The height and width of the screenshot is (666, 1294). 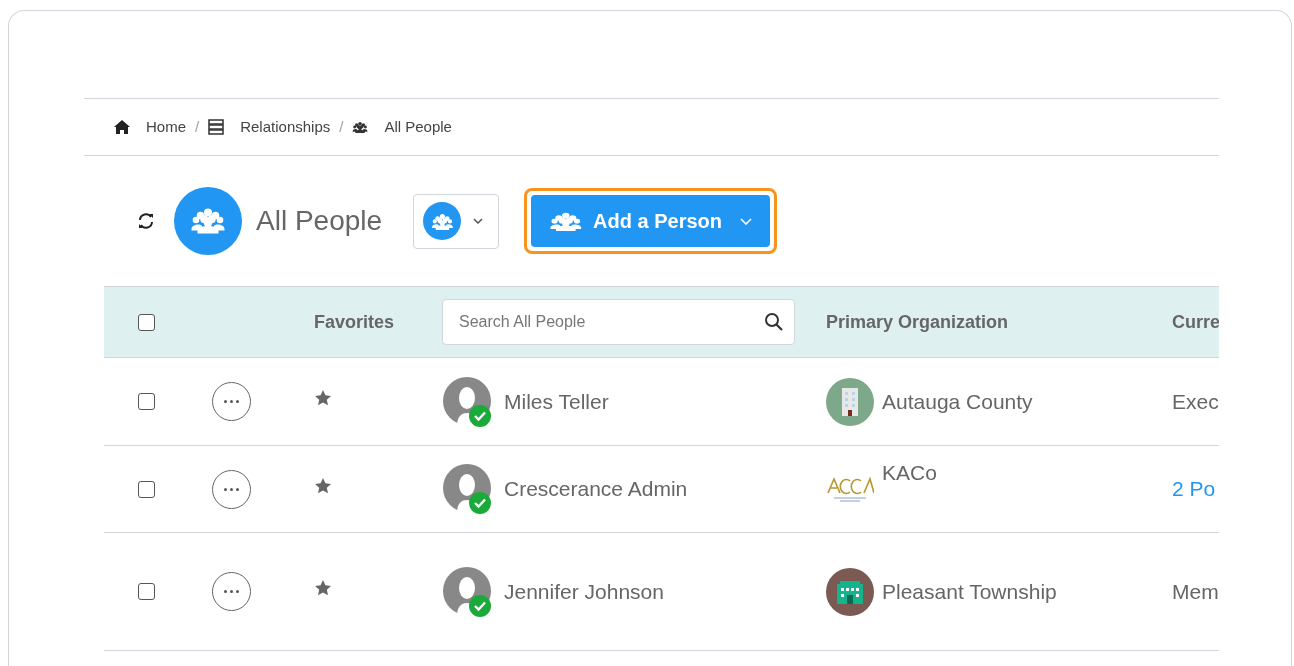 What do you see at coordinates (1195, 322) in the screenshot?
I see `column-header: Curre` at bounding box center [1195, 322].